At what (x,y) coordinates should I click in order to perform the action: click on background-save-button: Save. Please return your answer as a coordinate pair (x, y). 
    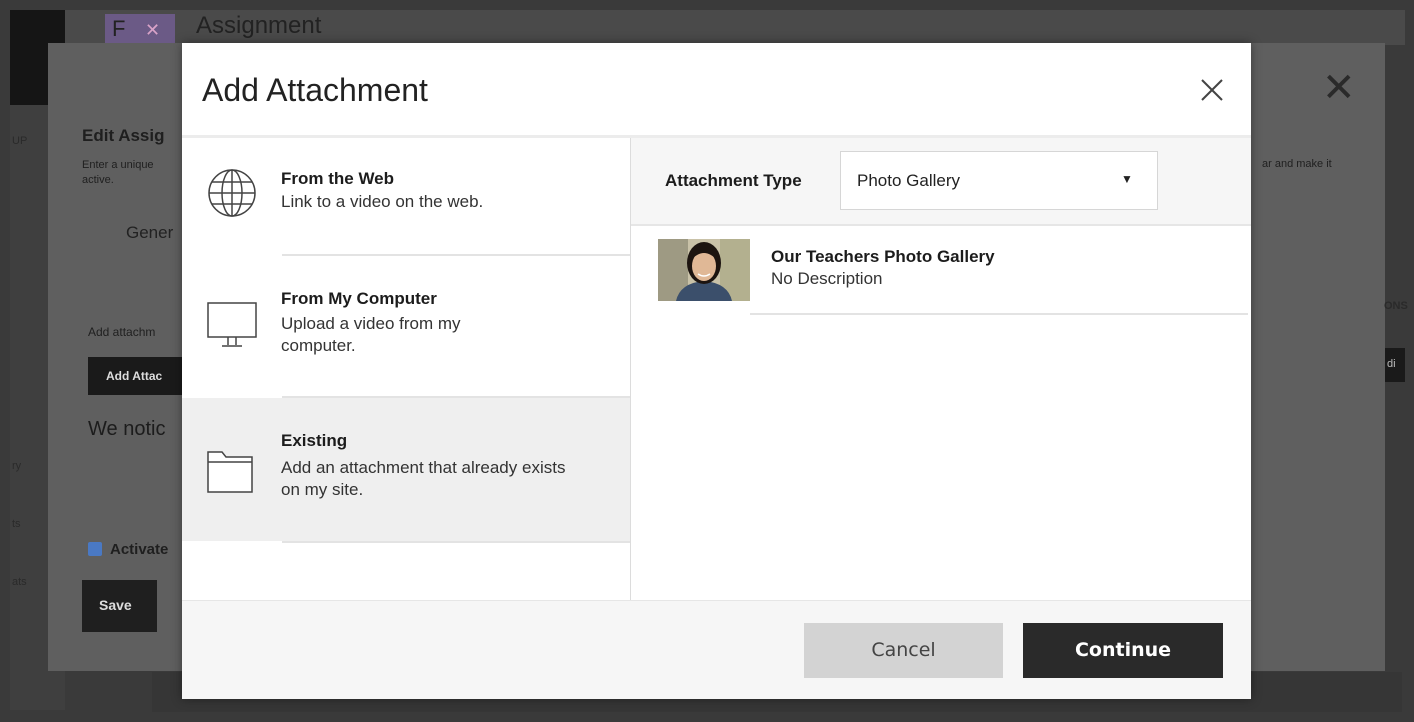
    Looking at the image, I should click on (119, 606).